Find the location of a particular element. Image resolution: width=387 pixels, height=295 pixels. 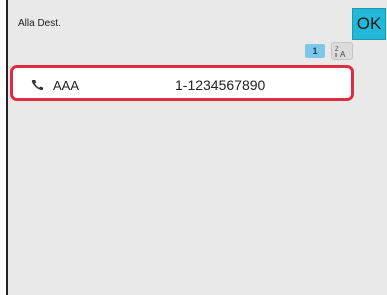

ok-button: OK is located at coordinates (369, 24).